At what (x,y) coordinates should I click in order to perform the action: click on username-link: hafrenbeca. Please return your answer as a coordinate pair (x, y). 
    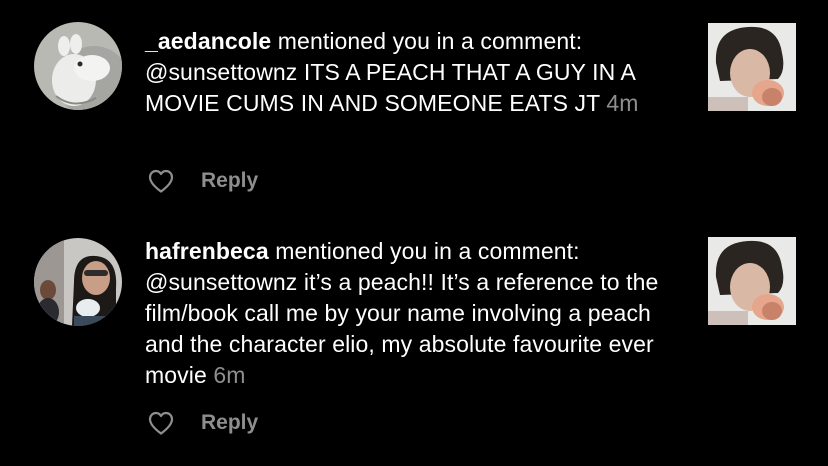
    Looking at the image, I should click on (207, 251).